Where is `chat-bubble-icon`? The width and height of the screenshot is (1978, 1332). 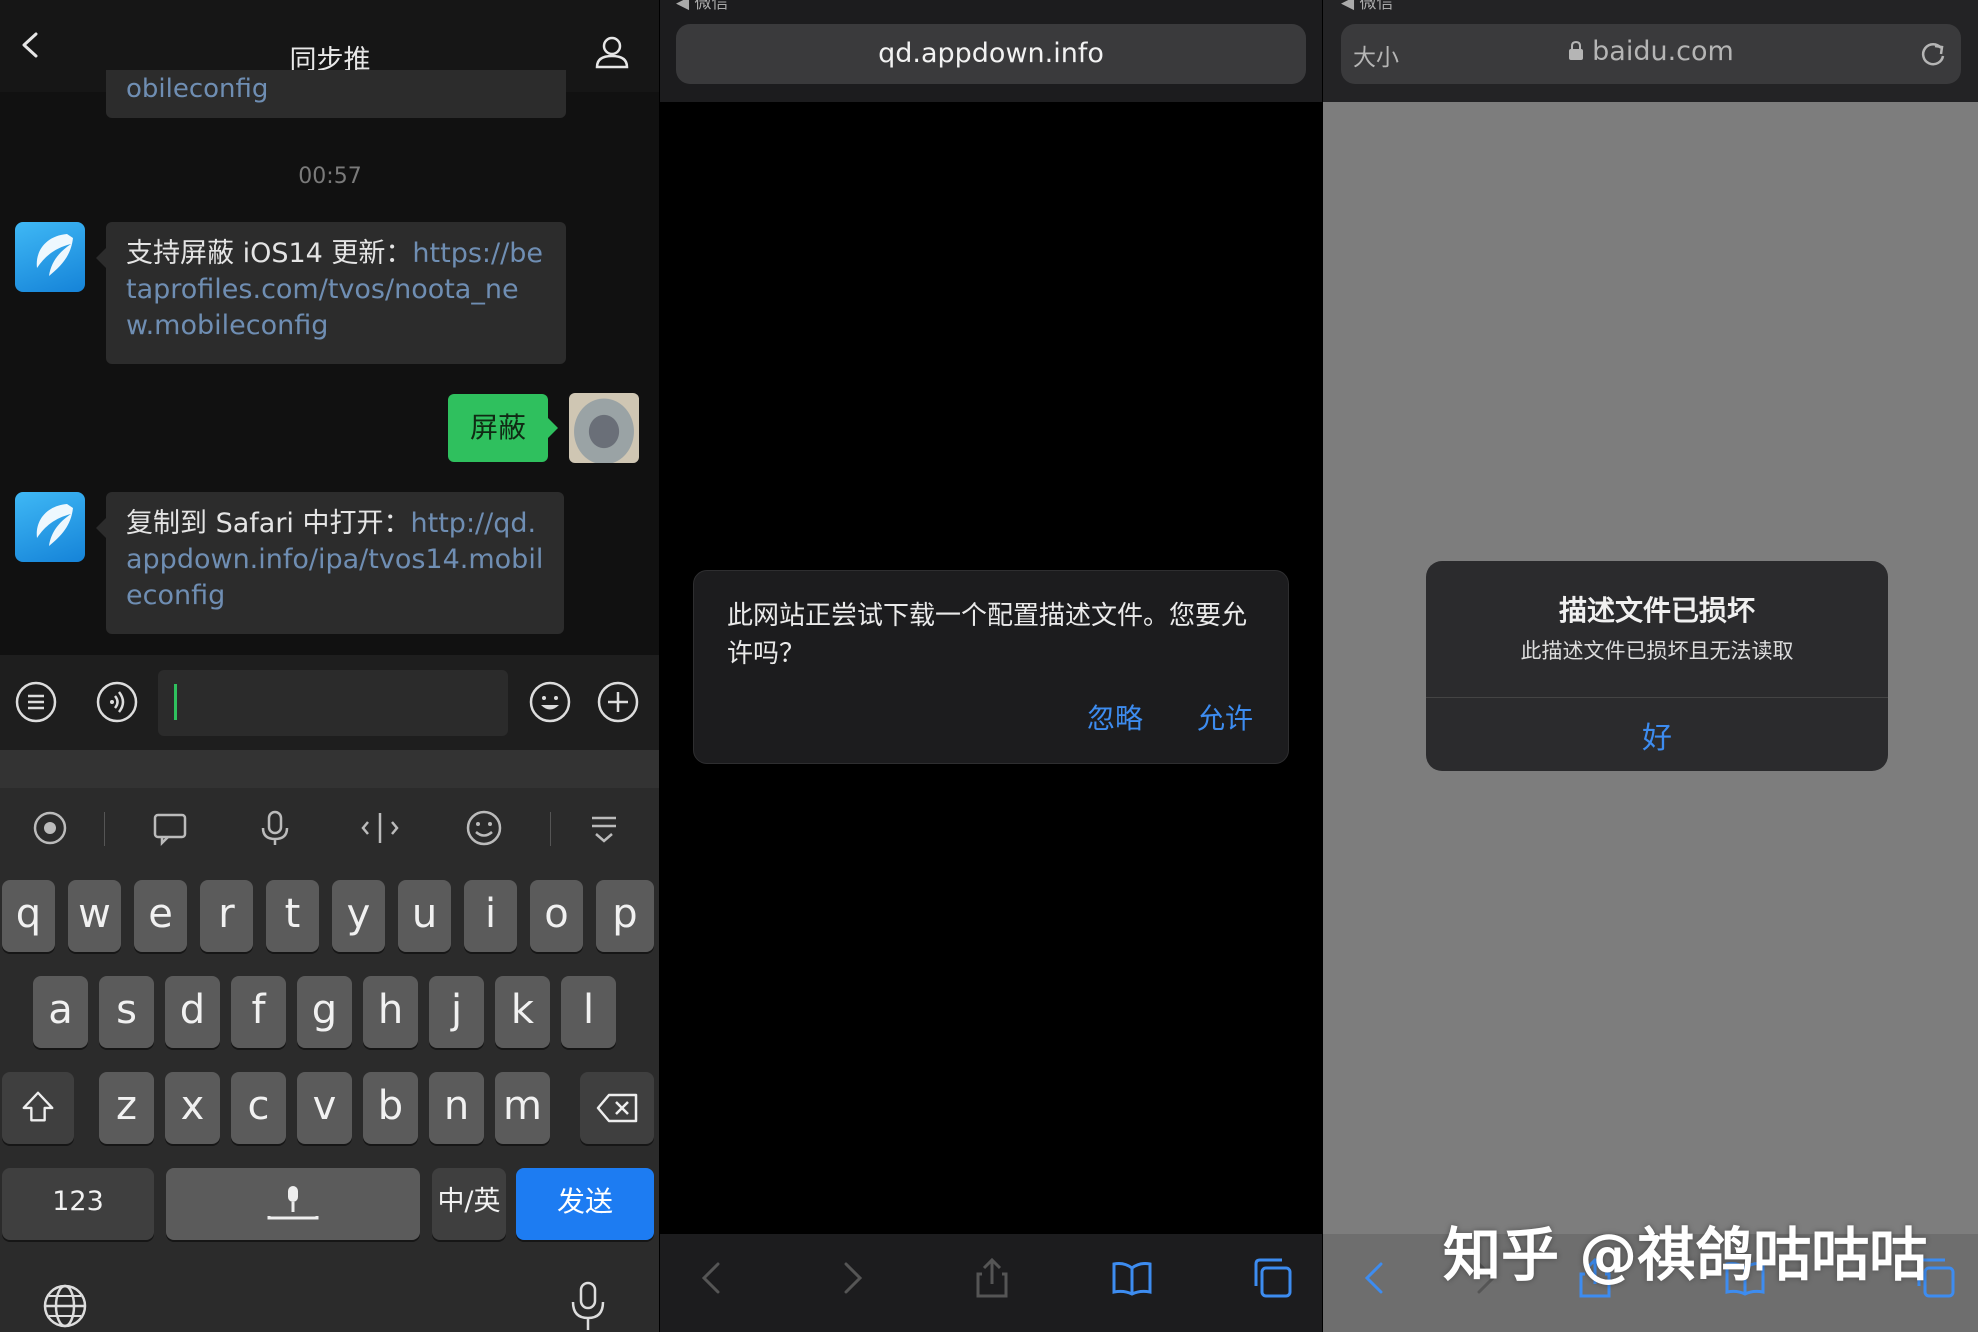
chat-bubble-icon is located at coordinates (170, 828).